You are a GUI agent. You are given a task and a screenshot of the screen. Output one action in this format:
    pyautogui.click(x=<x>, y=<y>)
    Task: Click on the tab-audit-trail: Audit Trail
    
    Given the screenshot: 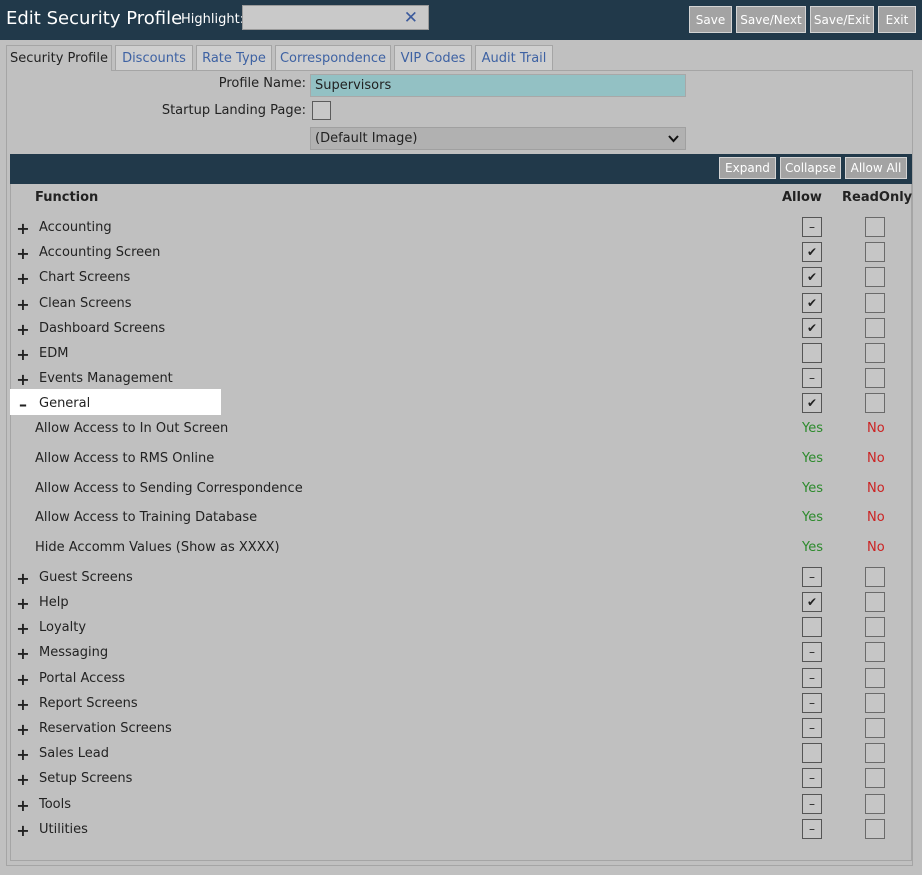 What is the action you would take?
    pyautogui.click(x=514, y=57)
    